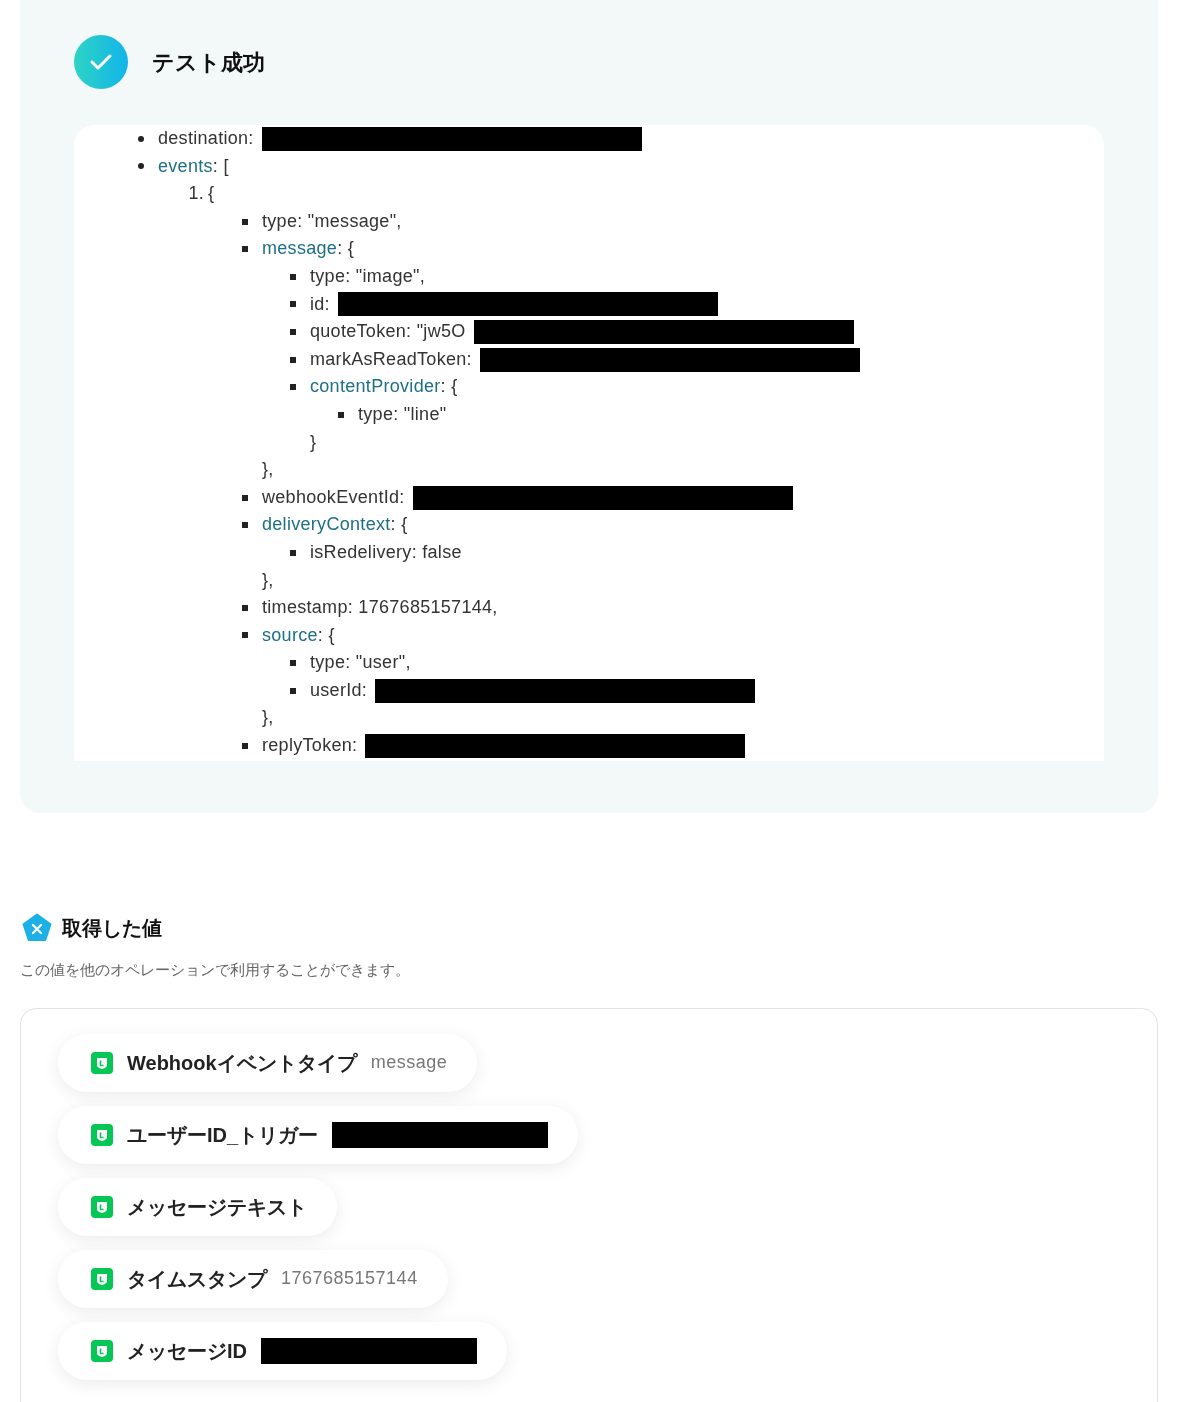  Describe the element at coordinates (196, 194) in the screenshot. I see `list-number: 1.` at that location.